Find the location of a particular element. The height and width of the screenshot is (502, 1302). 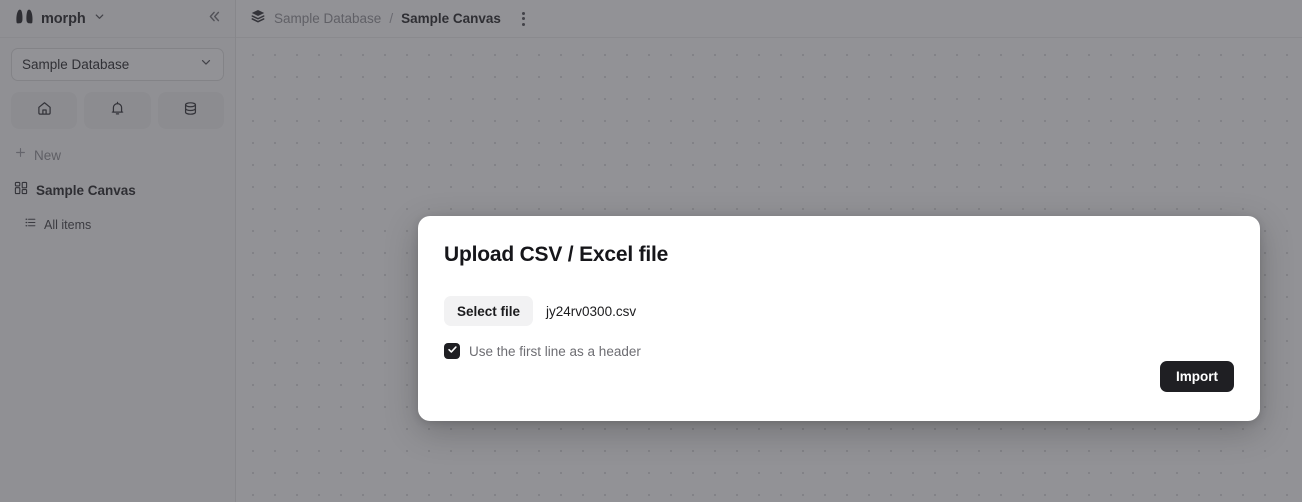

header-checkbox-label: Use the first line as a header is located at coordinates (555, 351).